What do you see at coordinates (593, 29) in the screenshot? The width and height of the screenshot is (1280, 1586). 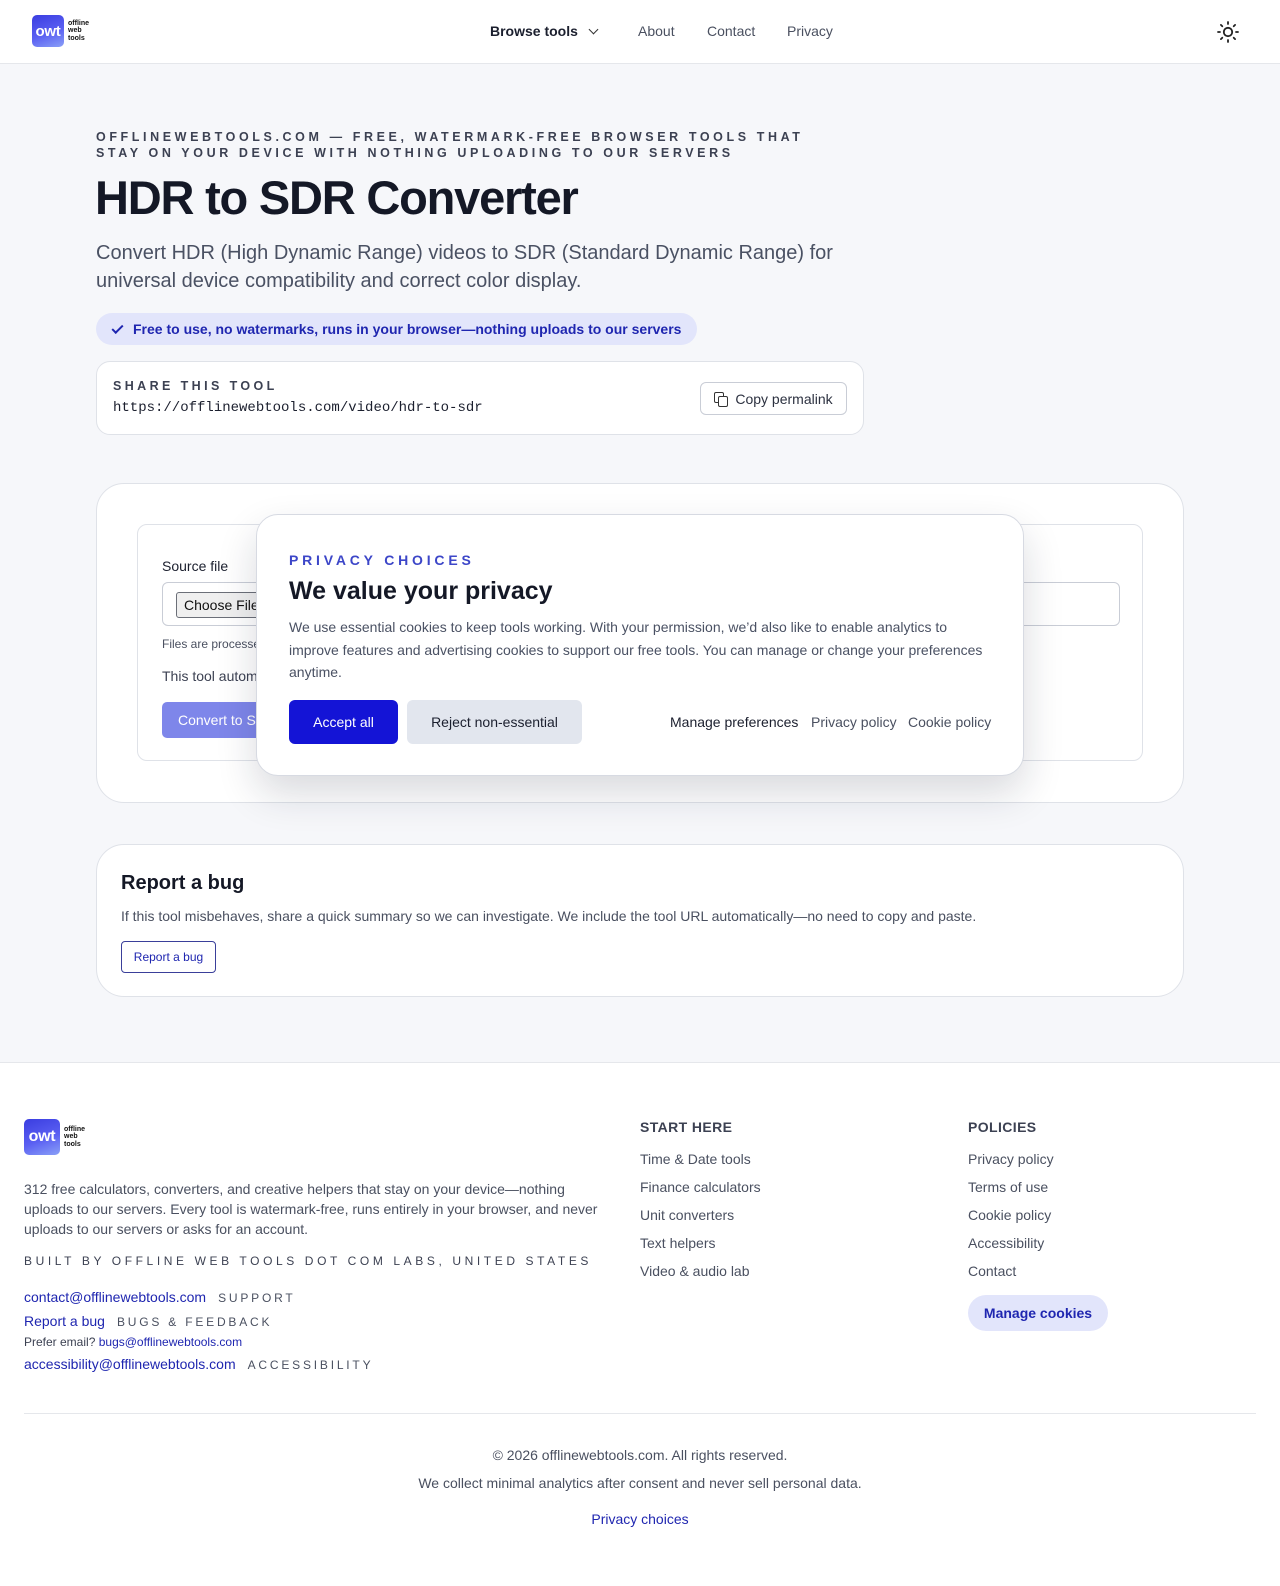 I see `chevron-down-icon` at bounding box center [593, 29].